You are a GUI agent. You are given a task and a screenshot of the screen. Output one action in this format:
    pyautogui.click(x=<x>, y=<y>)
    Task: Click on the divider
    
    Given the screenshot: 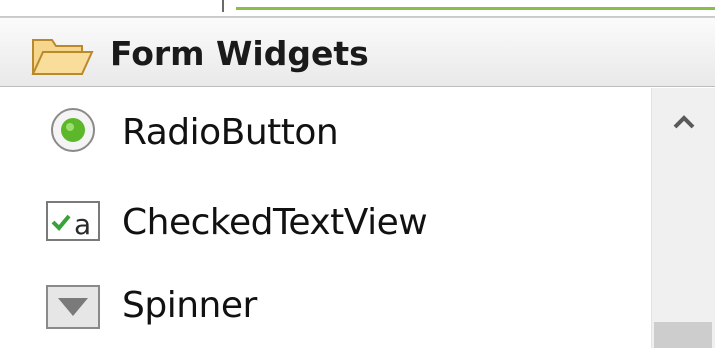 What is the action you would take?
    pyautogui.click(x=223, y=6)
    